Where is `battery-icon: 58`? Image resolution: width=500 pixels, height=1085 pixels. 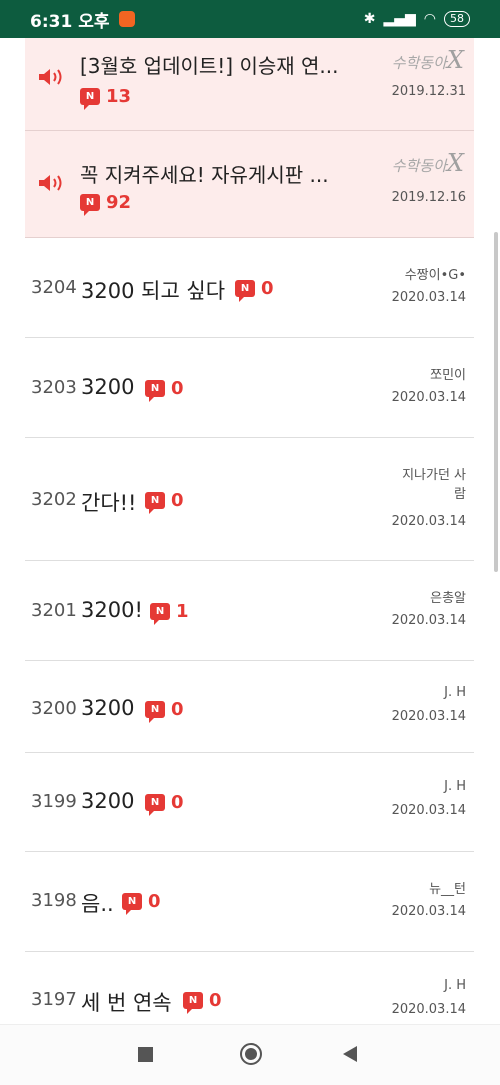 battery-icon: 58 is located at coordinates (457, 19).